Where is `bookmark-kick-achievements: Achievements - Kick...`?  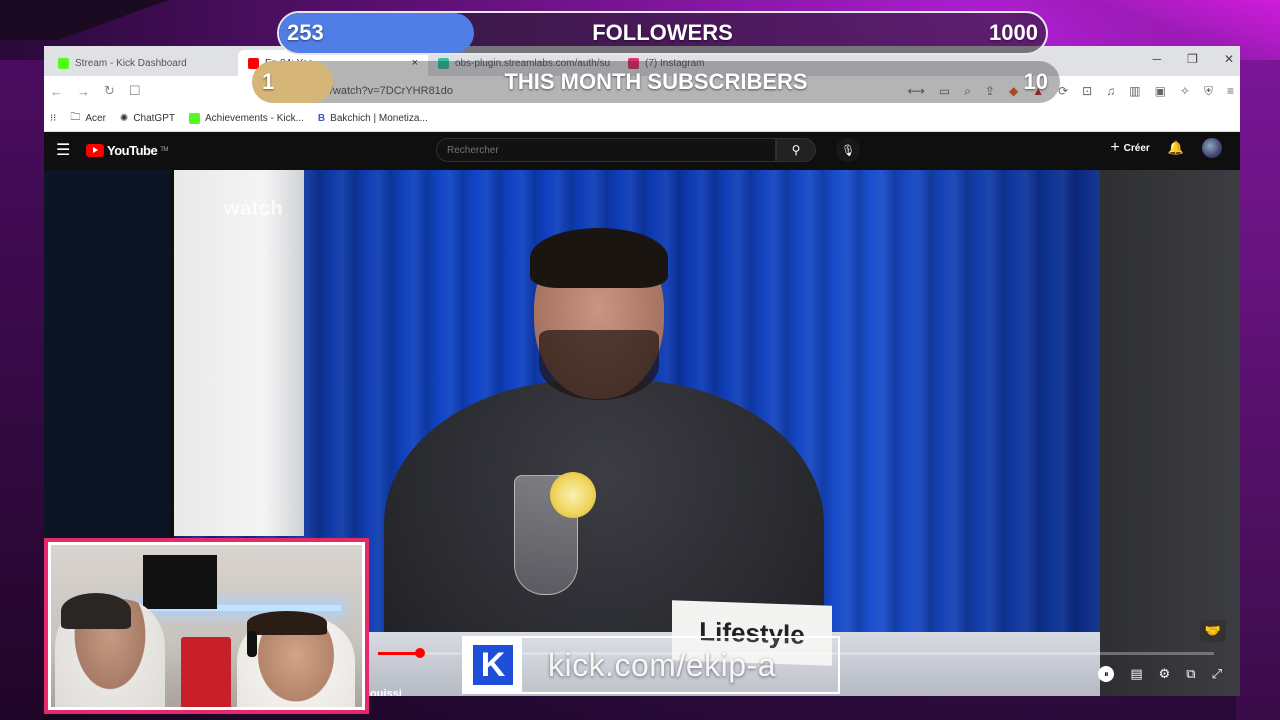
bookmark-kick-achievements: Achievements - Kick... is located at coordinates (246, 118).